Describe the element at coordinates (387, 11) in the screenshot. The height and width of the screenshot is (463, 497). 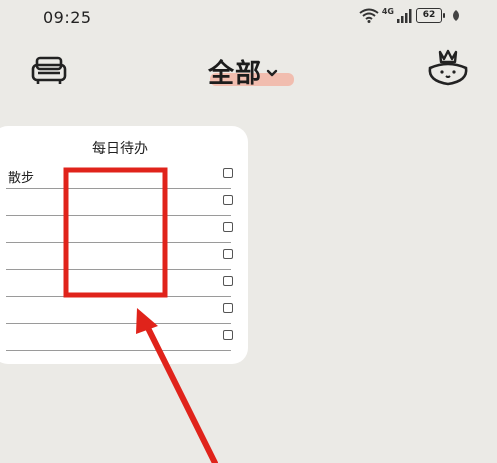
I see `network-type-label: 4G` at that location.